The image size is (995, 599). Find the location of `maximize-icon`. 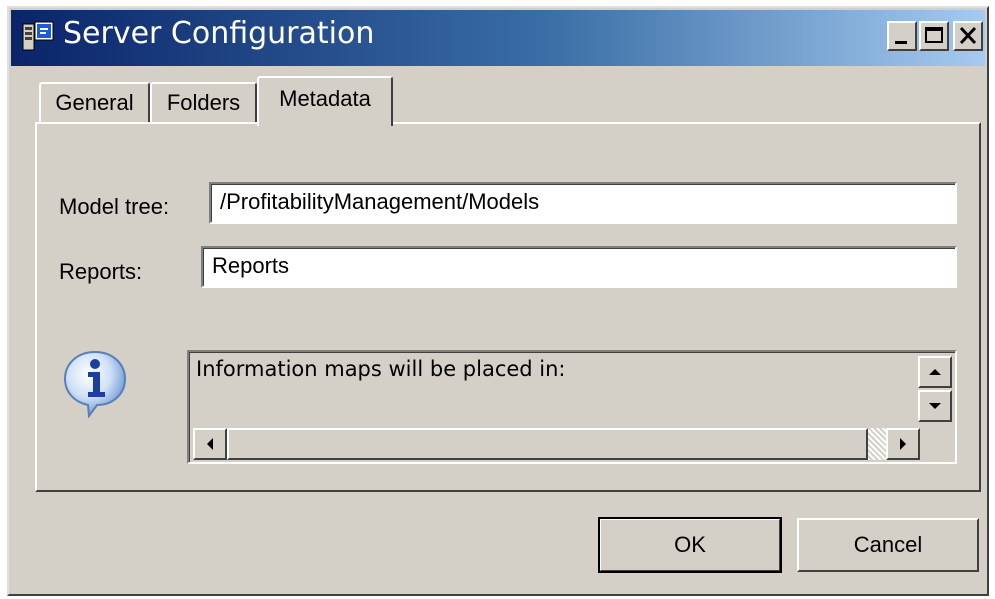

maximize-icon is located at coordinates (934, 35).